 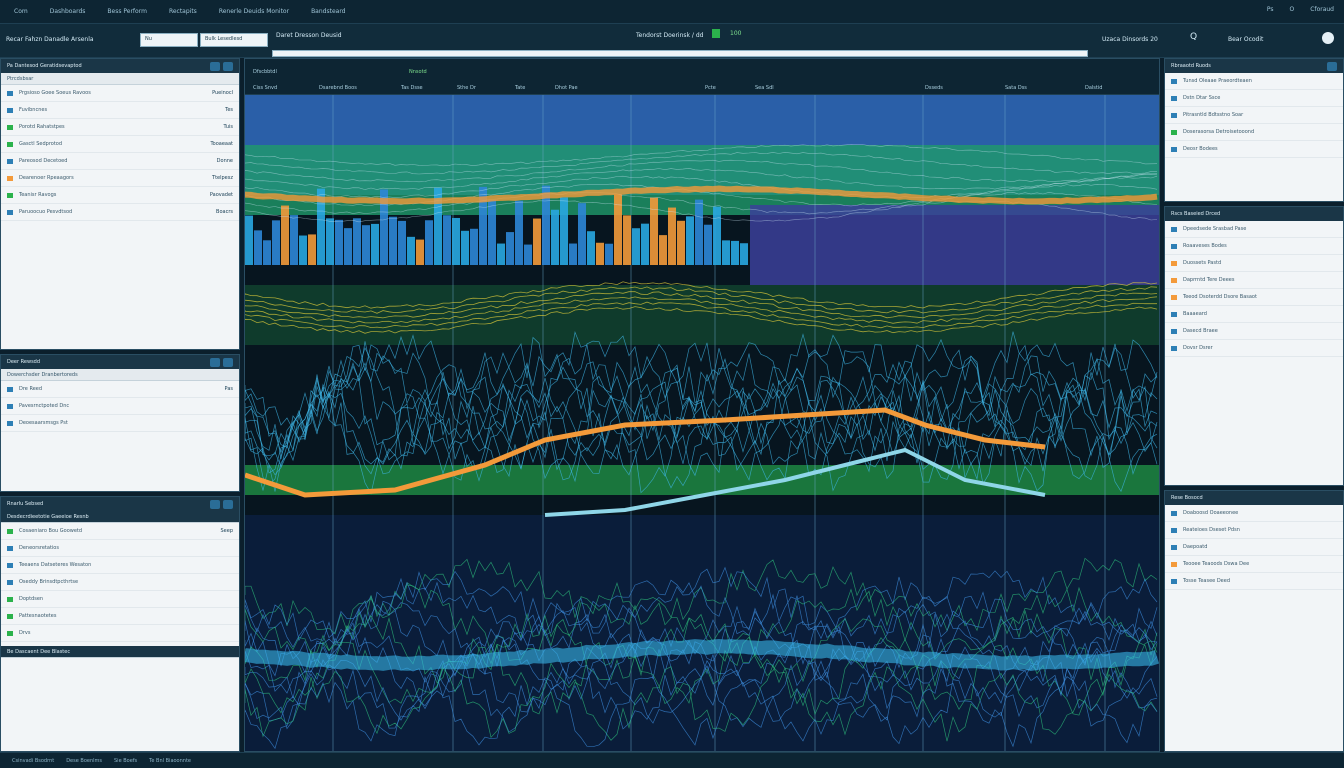 What do you see at coordinates (1093, 88) in the screenshot?
I see `chart-tab-11: Dalstid` at bounding box center [1093, 88].